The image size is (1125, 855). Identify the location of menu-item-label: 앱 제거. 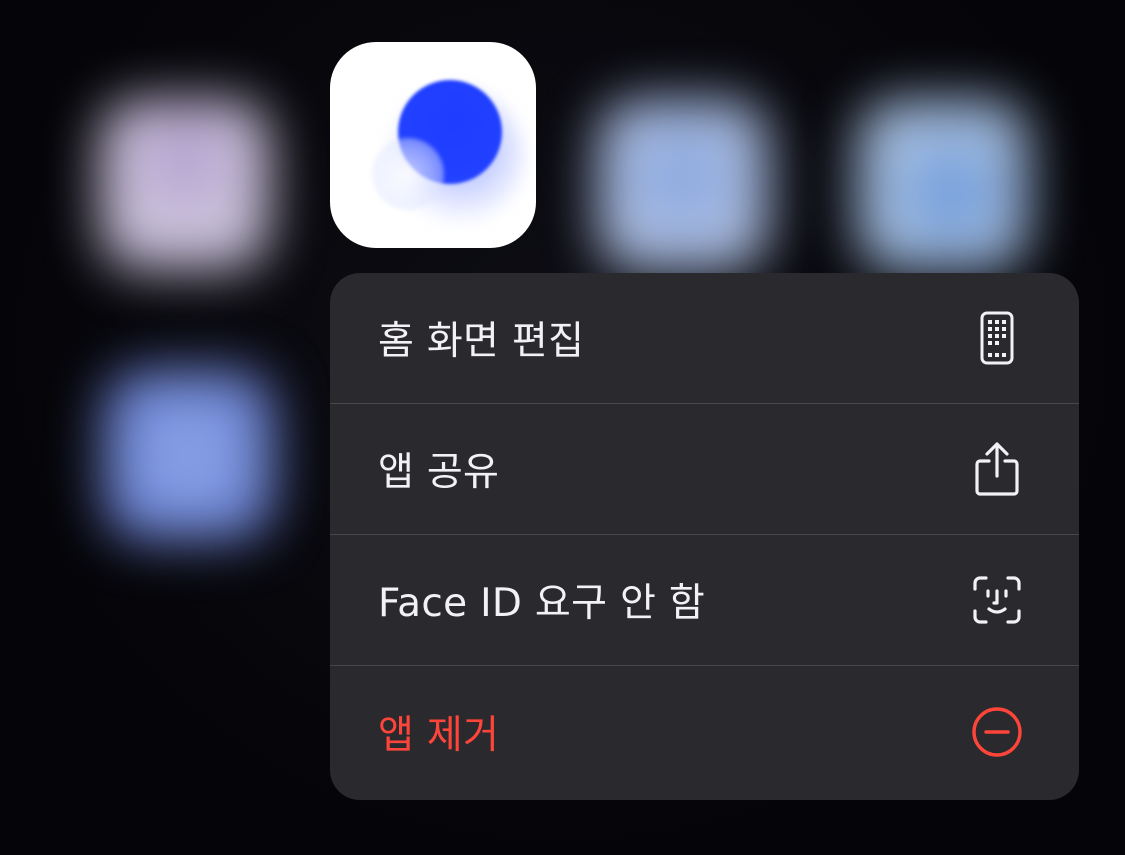
(439, 735).